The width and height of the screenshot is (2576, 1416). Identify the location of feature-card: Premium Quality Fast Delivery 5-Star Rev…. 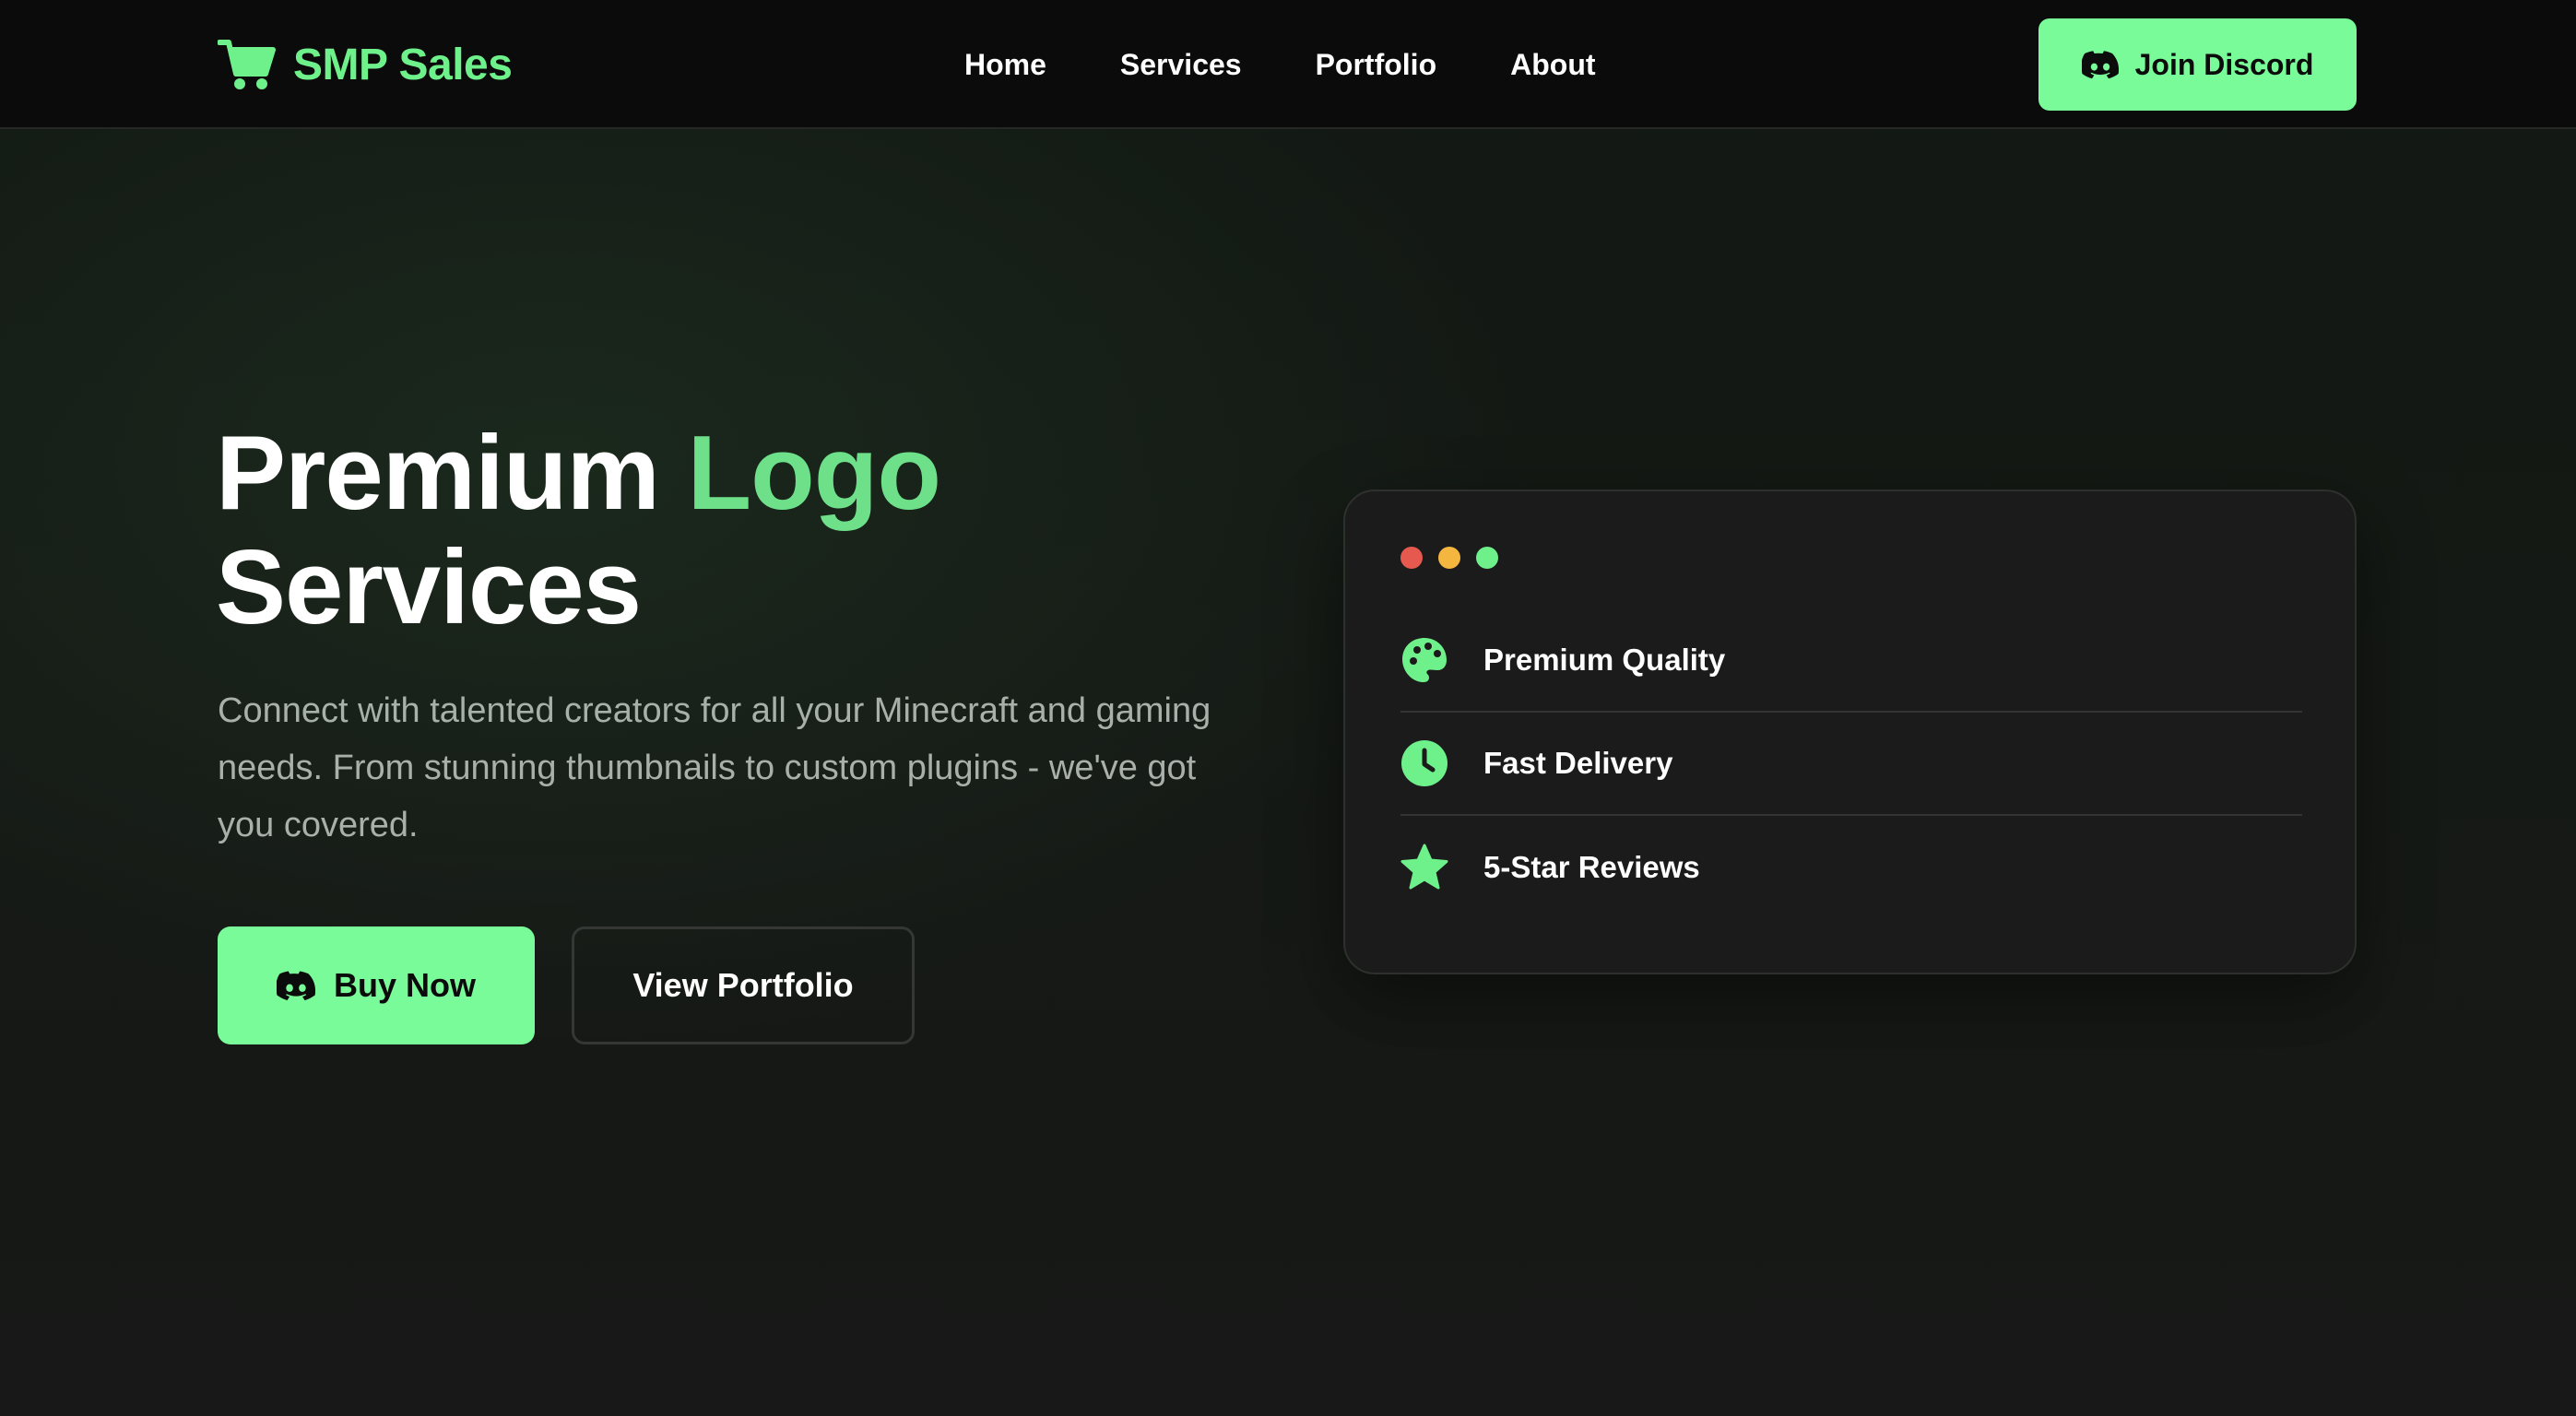
(1850, 732).